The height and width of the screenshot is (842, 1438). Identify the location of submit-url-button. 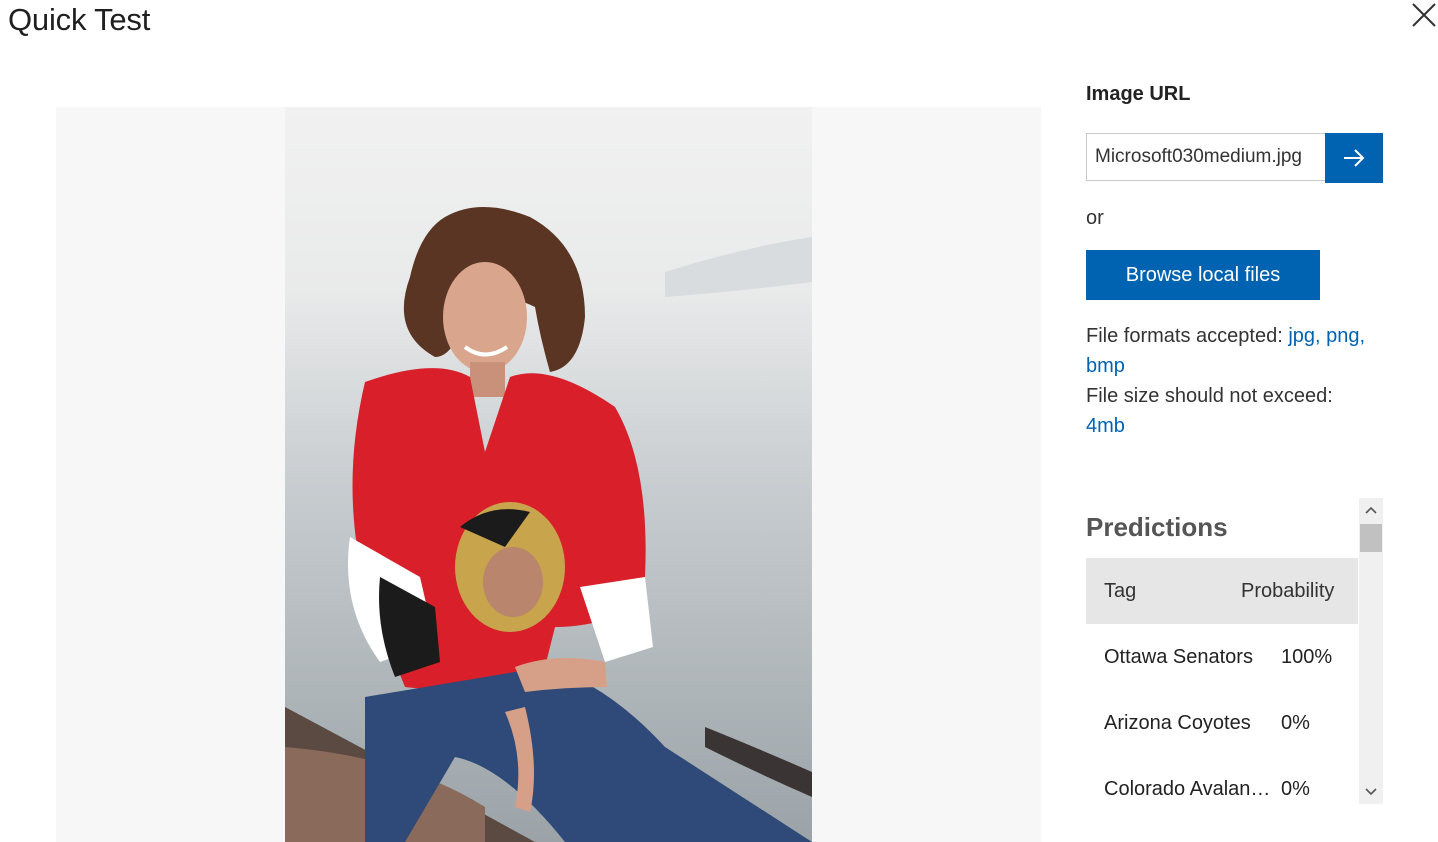
(1354, 158).